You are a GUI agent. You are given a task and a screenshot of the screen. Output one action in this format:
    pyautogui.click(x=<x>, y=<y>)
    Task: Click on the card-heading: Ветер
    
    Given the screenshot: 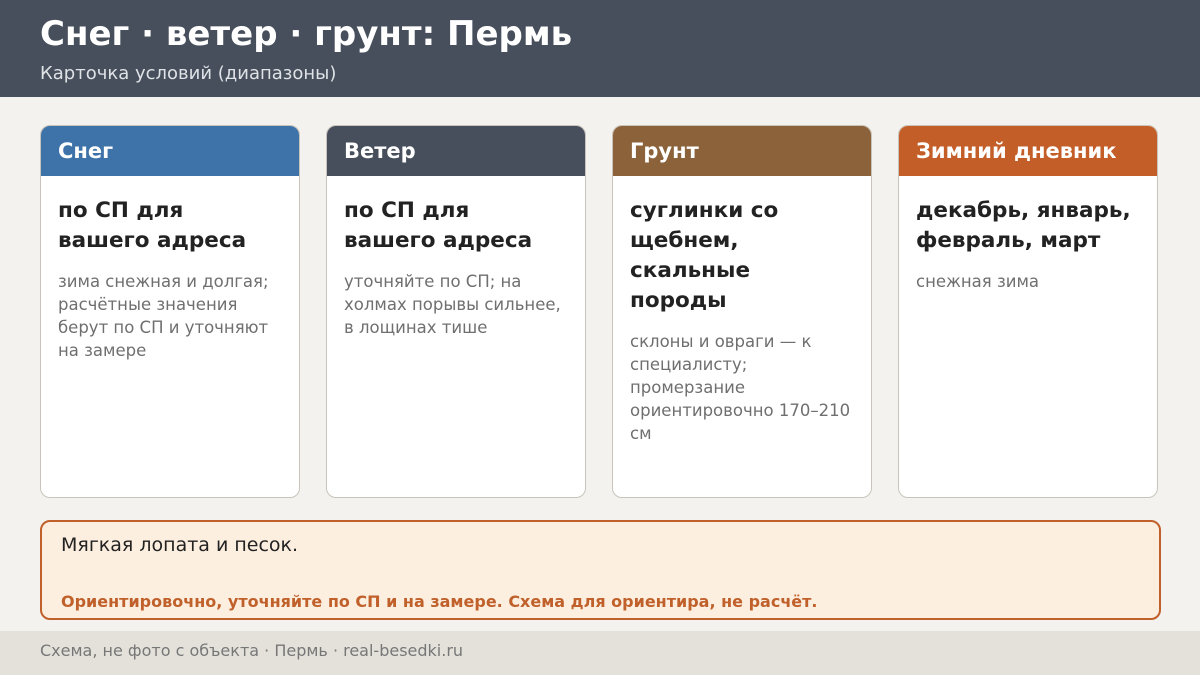 What is the action you would take?
    pyautogui.click(x=456, y=151)
    